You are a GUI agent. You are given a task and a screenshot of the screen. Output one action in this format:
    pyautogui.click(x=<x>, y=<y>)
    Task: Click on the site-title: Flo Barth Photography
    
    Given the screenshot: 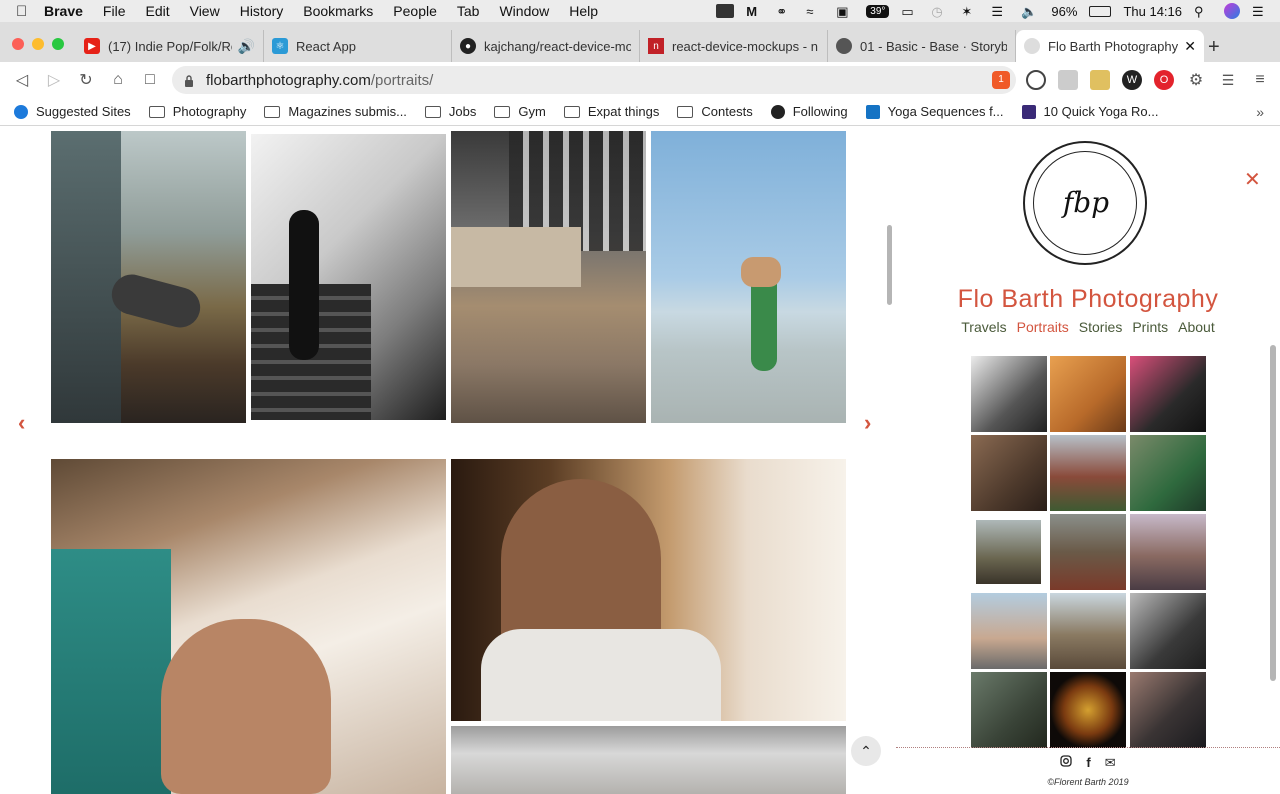 What is the action you would take?
    pyautogui.click(x=1088, y=299)
    